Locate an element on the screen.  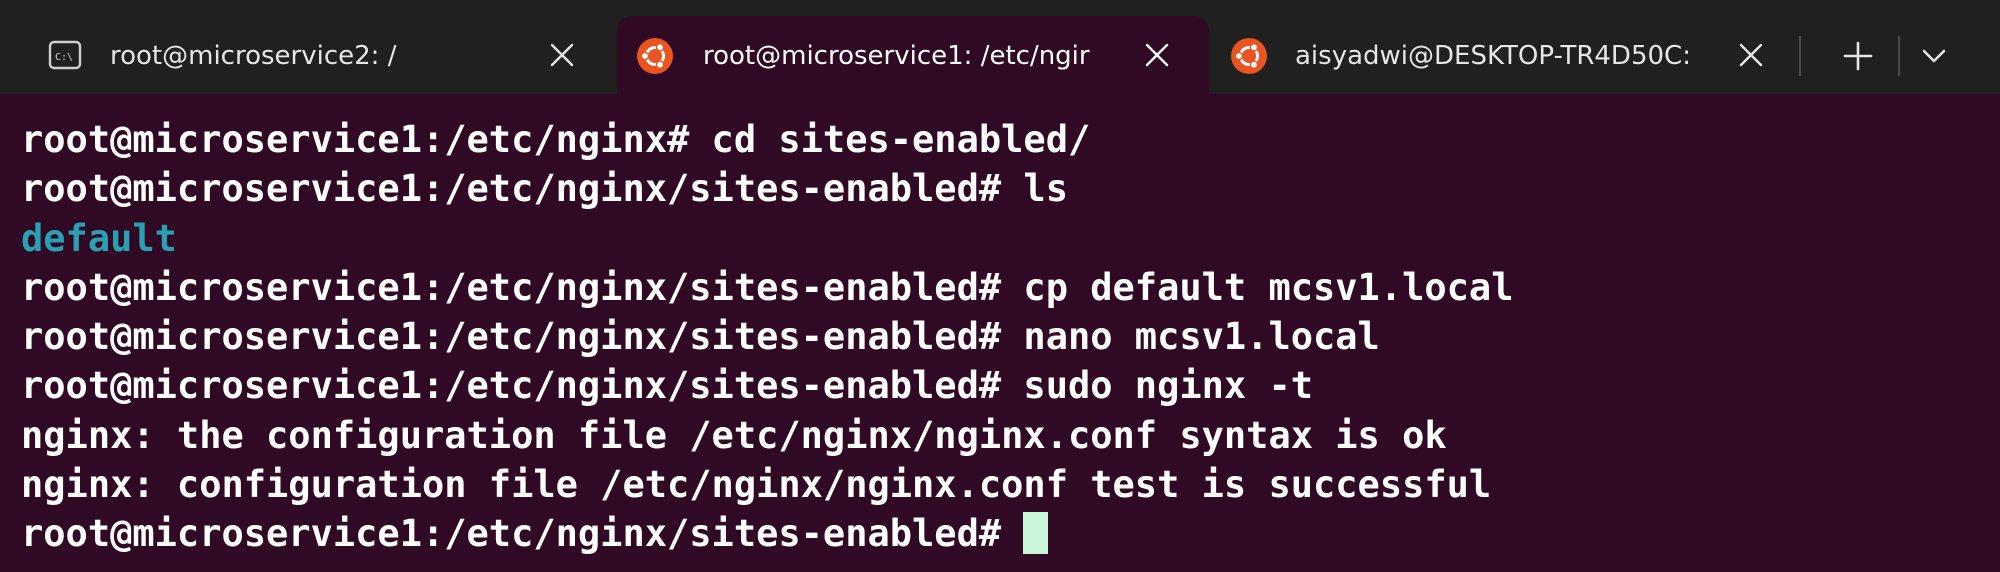
tab-microservice2: C:\ root@microservice2: / is located at coordinates (306, 55).